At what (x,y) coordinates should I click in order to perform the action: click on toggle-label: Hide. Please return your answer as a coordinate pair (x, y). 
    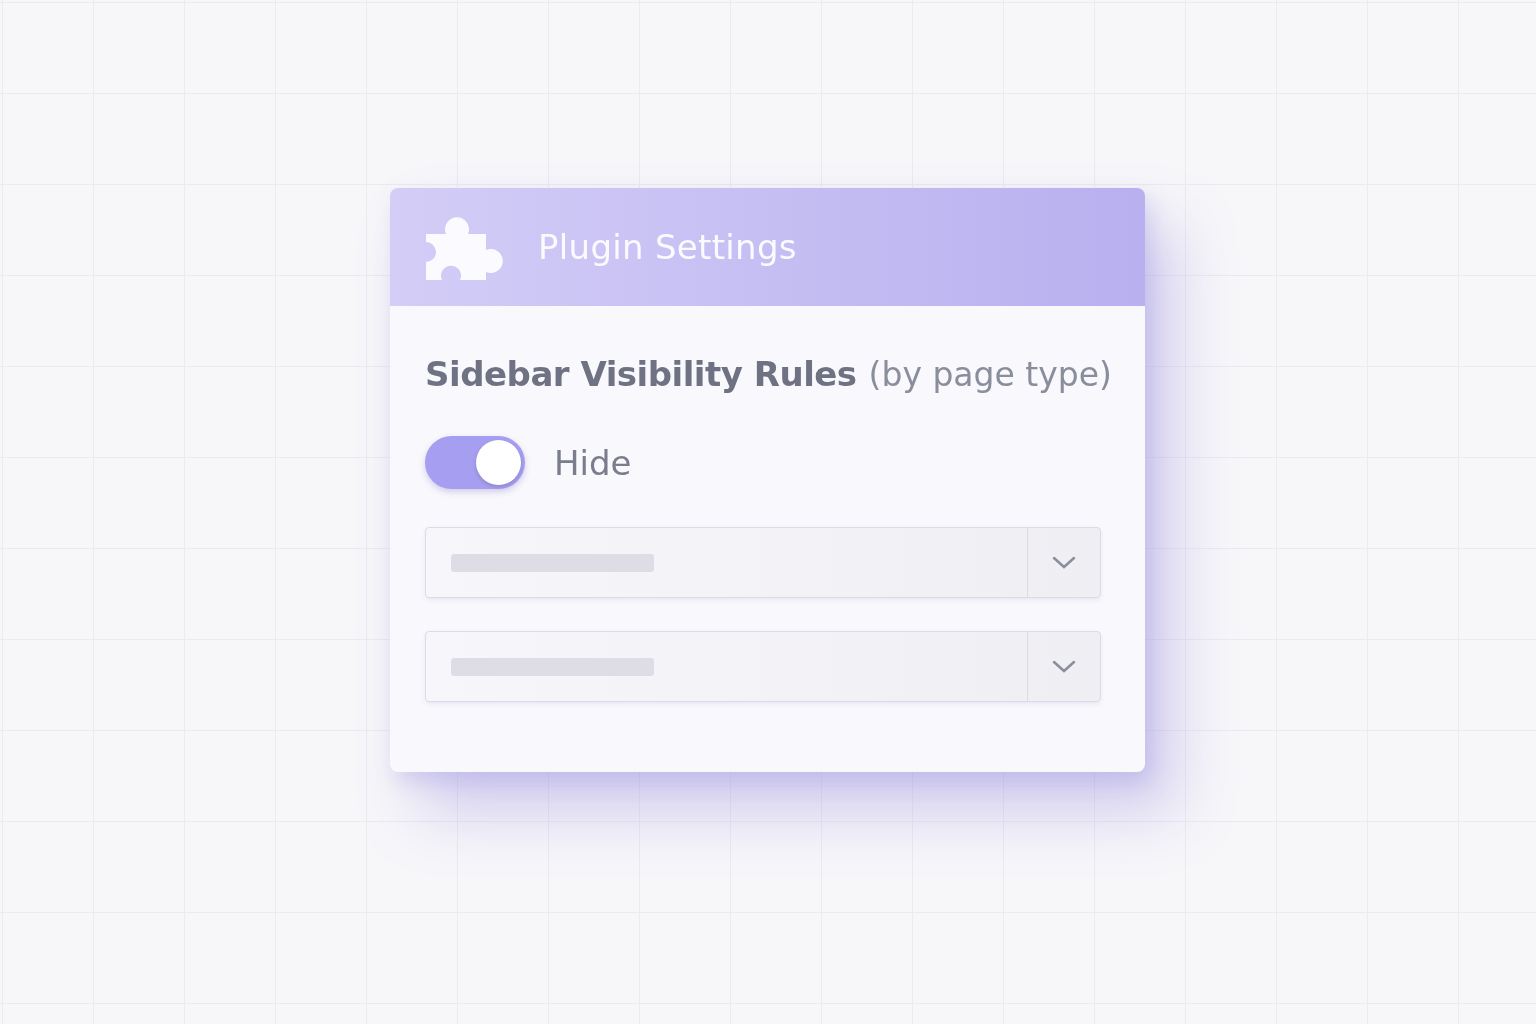
    Looking at the image, I should click on (593, 462).